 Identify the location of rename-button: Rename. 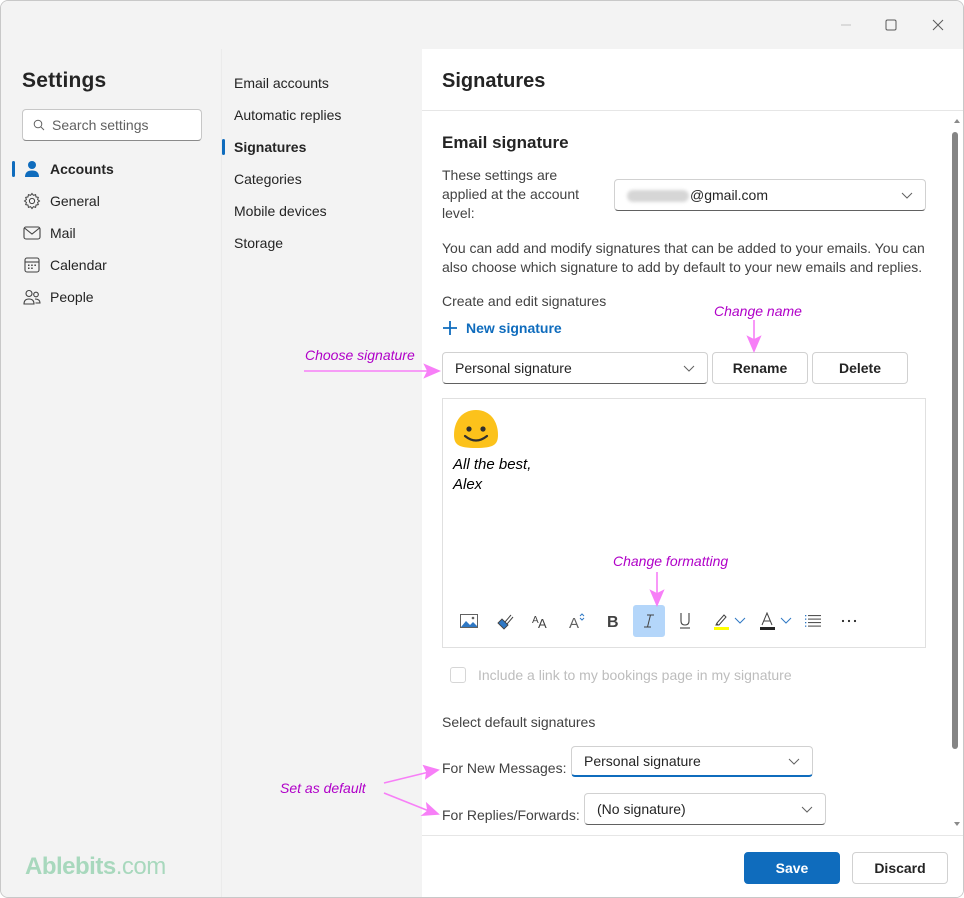
(760, 368).